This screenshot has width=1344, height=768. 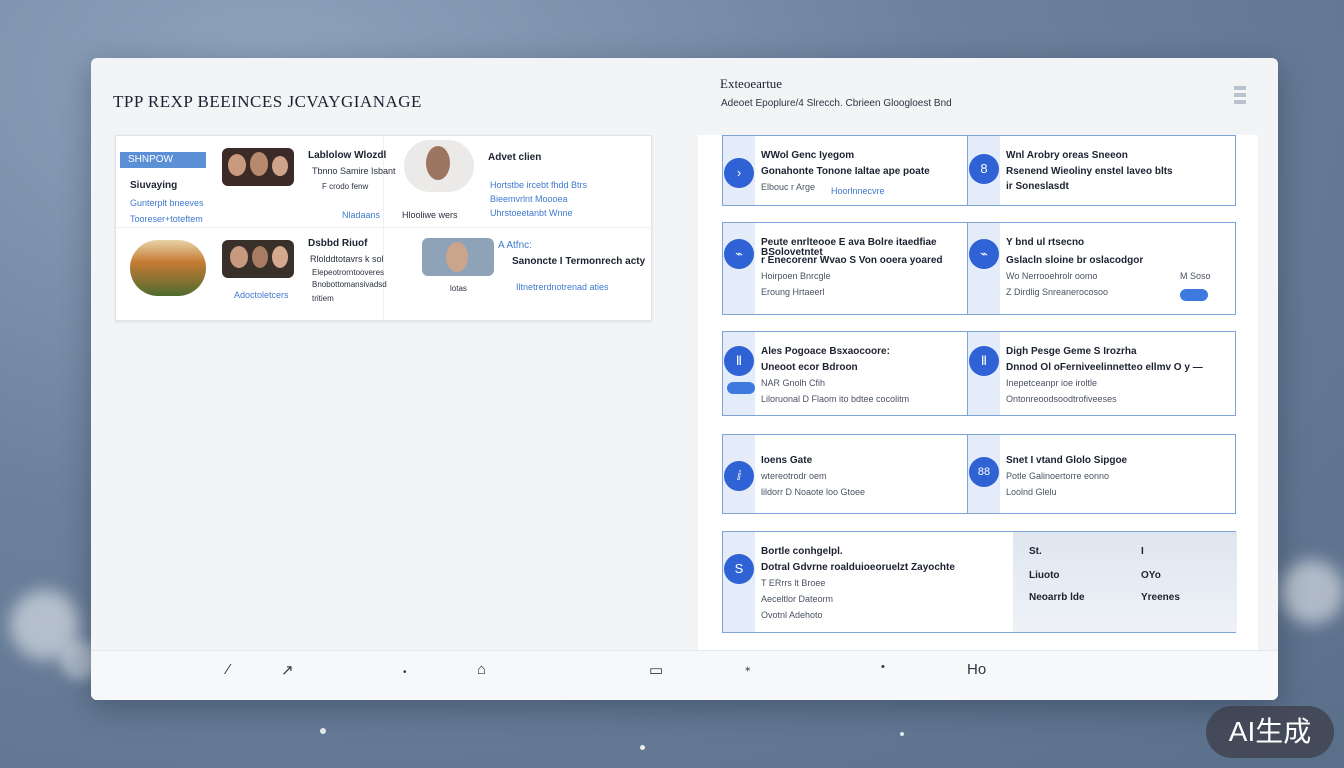 What do you see at coordinates (751, 83) in the screenshot?
I see `panel-title: Exteoeartue` at bounding box center [751, 83].